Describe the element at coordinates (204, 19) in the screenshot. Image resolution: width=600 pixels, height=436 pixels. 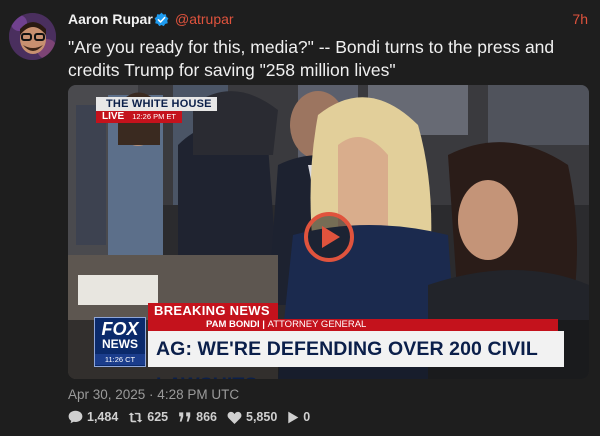
I see `author-handle: @atrupar` at that location.